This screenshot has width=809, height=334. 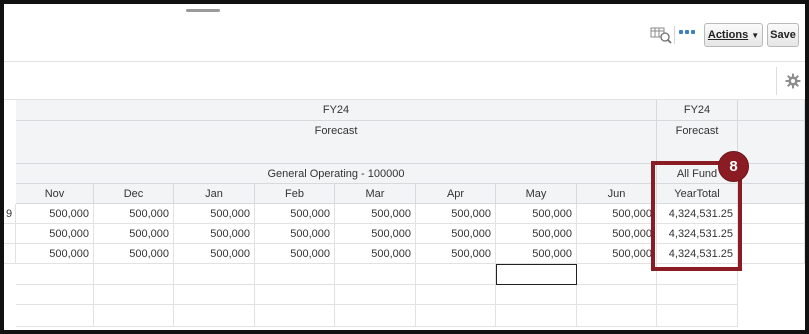 I want to click on more-dots-icon, so click(x=687, y=32).